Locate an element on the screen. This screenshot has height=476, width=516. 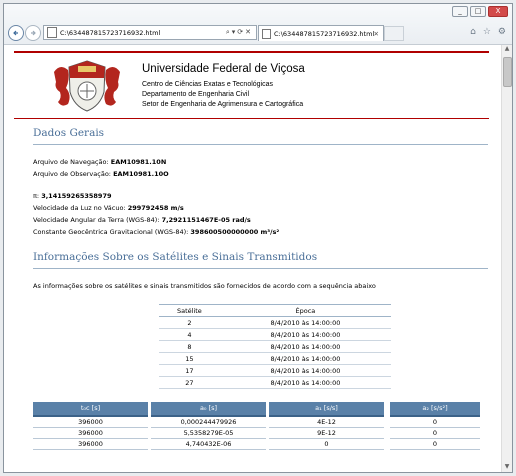
tab-title: C:\634487815723716932.html is located at coordinates (324, 33).